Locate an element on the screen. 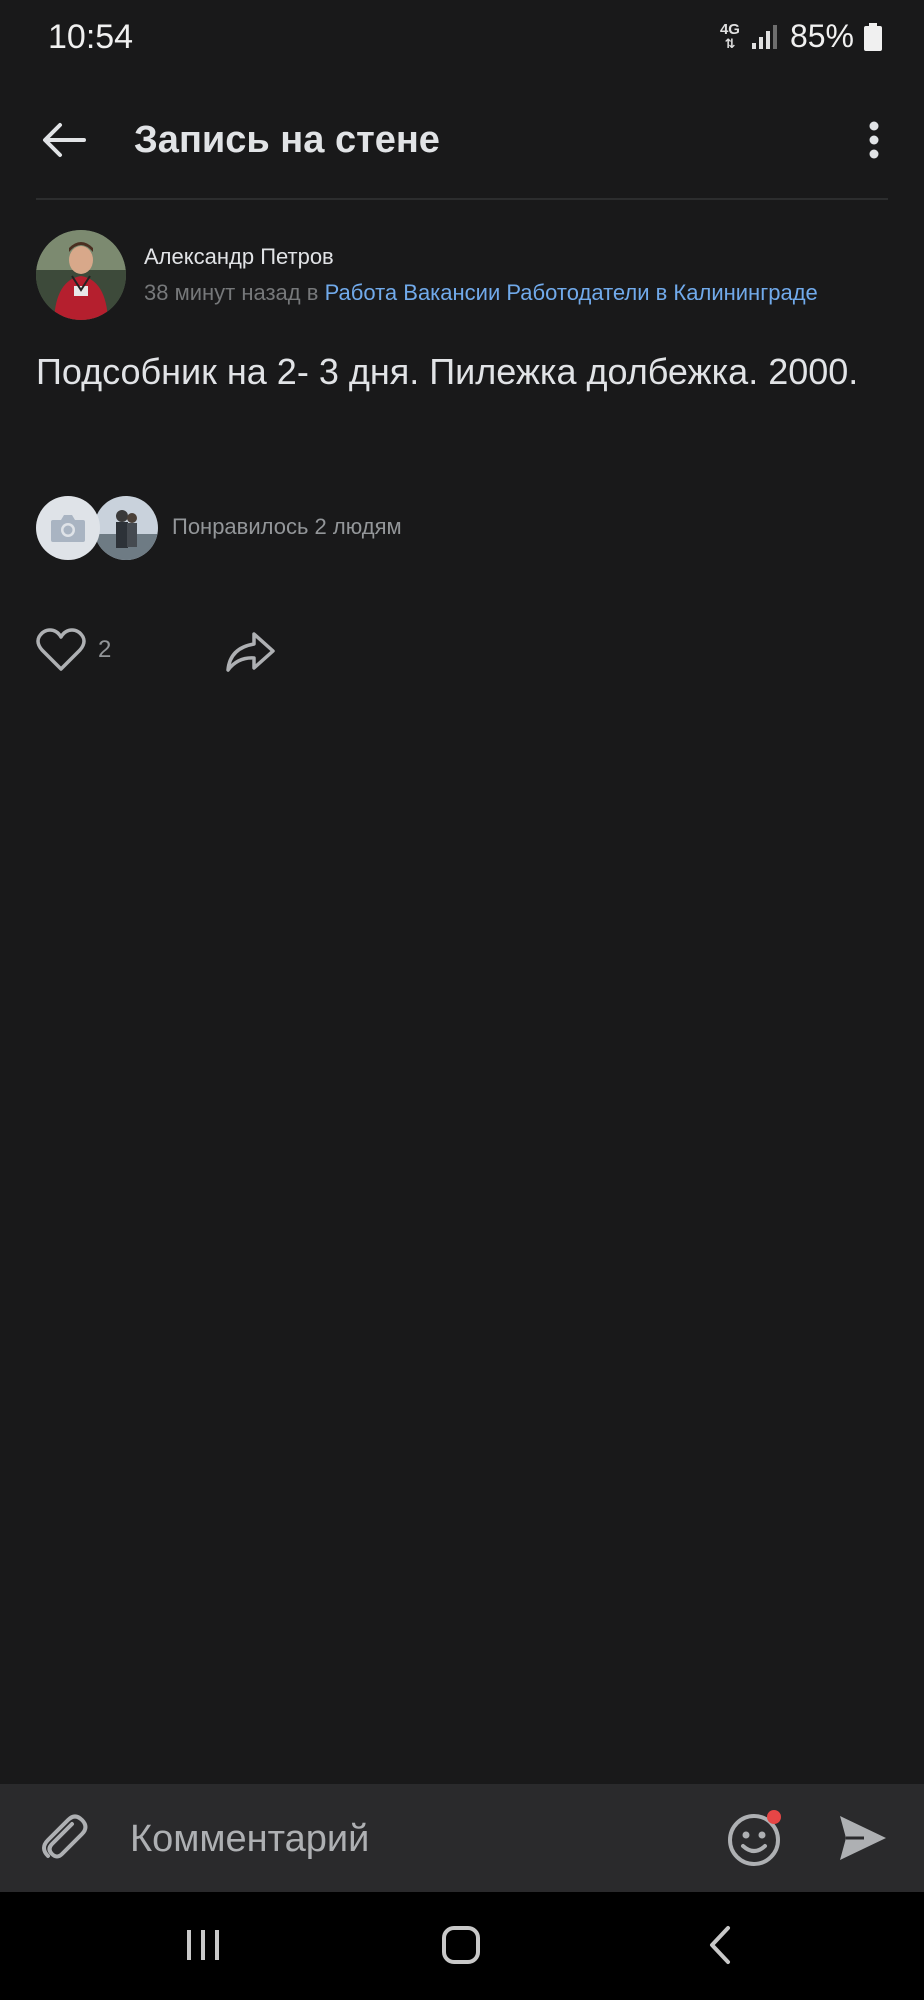  author-photo is located at coordinates (81, 275).